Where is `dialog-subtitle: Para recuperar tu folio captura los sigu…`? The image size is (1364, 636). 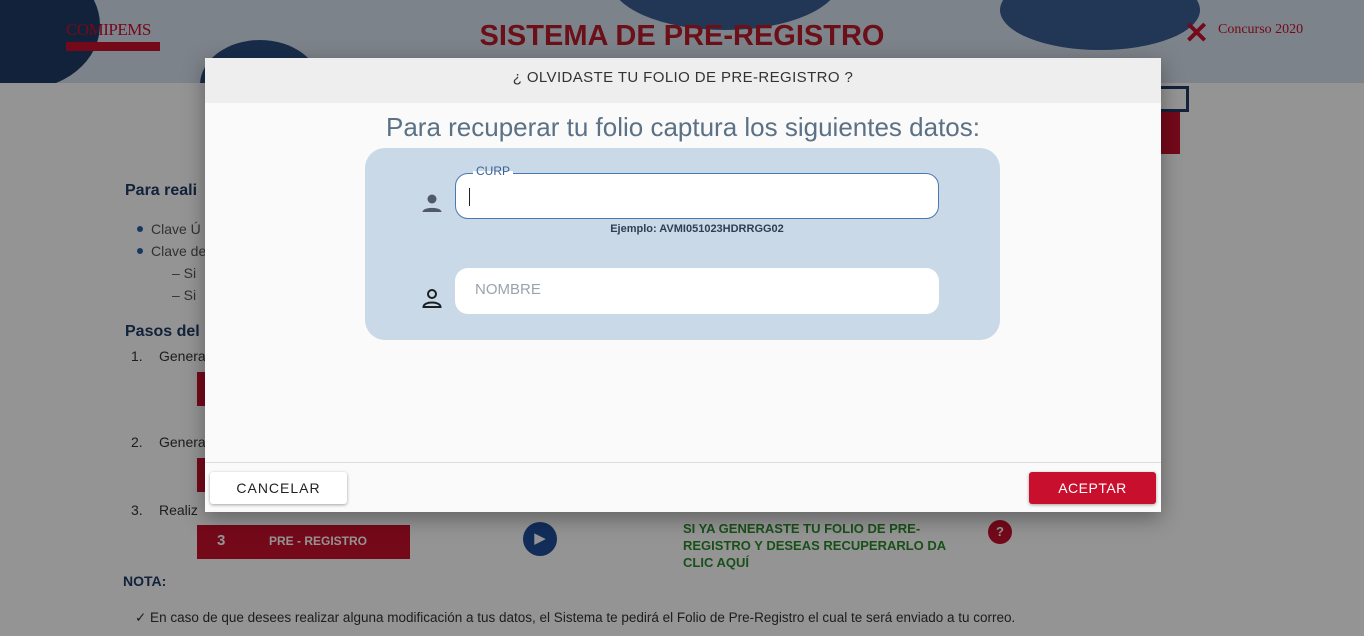 dialog-subtitle: Para recuperar tu folio captura los sigu… is located at coordinates (682, 127).